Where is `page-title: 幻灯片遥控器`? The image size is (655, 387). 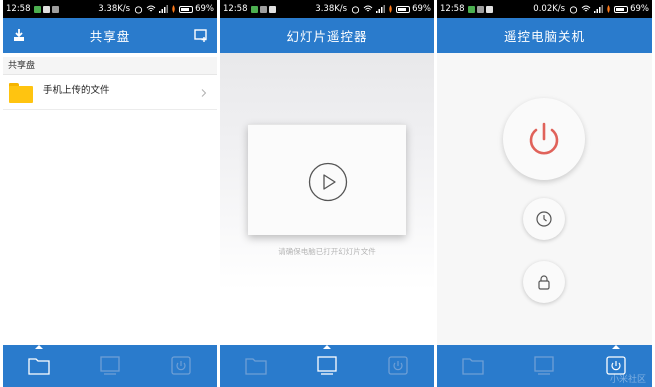
page-title: 幻灯片遥控器 is located at coordinates (327, 36).